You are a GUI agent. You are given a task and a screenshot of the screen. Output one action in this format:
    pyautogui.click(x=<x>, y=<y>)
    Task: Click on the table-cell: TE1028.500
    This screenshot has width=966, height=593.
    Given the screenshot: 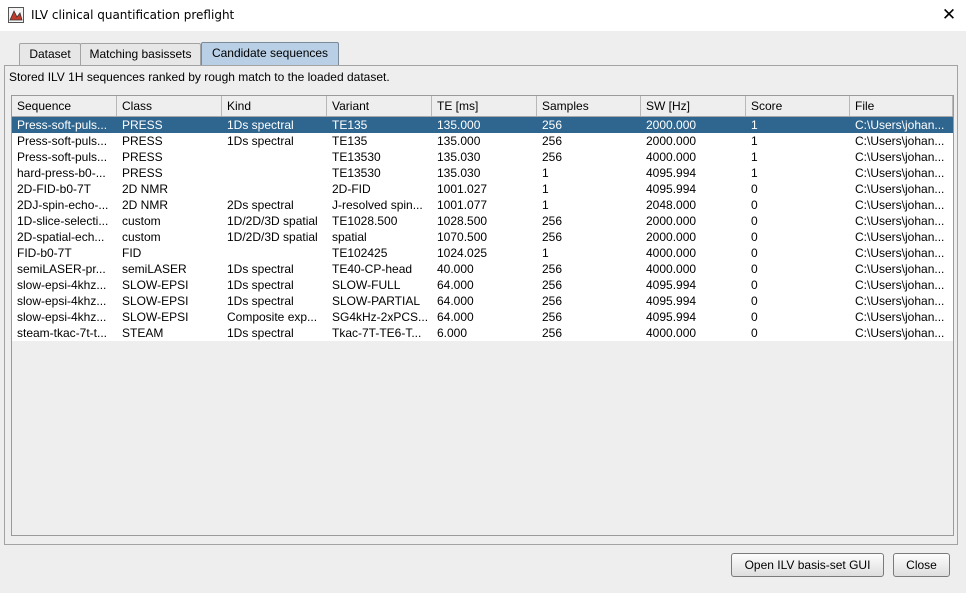 What is the action you would take?
    pyautogui.click(x=365, y=221)
    